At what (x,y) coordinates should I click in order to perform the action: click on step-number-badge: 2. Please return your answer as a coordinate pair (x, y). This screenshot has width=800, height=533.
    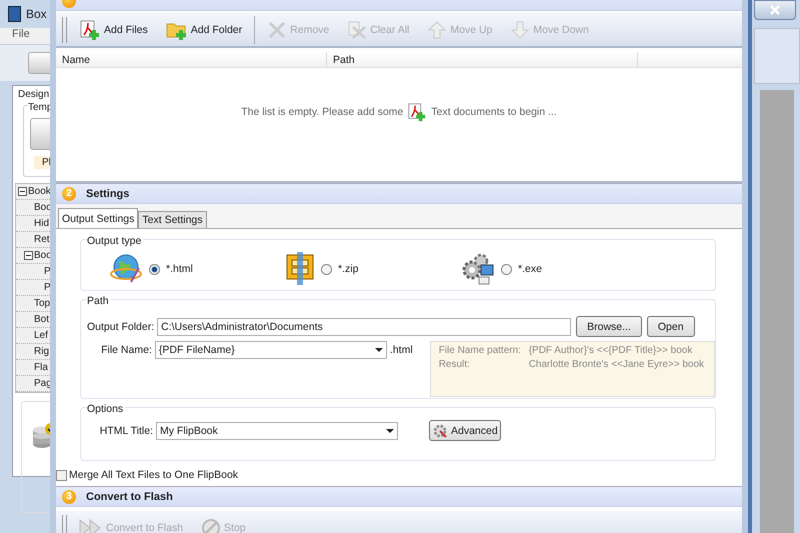
    Looking at the image, I should click on (69, 193).